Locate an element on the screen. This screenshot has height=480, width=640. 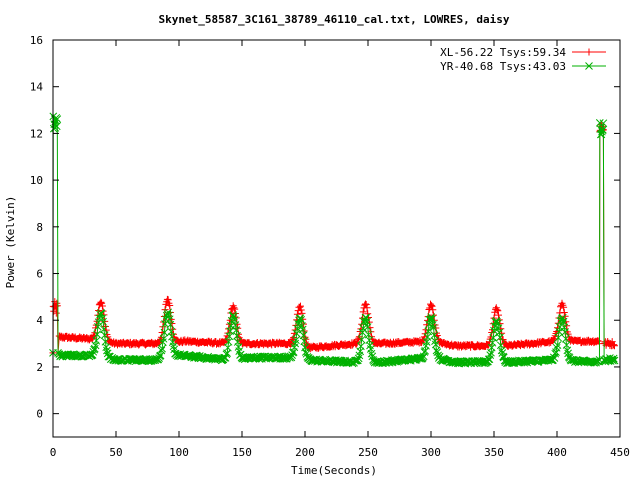
y-axis-label: Power (Kelvin) is located at coordinates (10, 242).